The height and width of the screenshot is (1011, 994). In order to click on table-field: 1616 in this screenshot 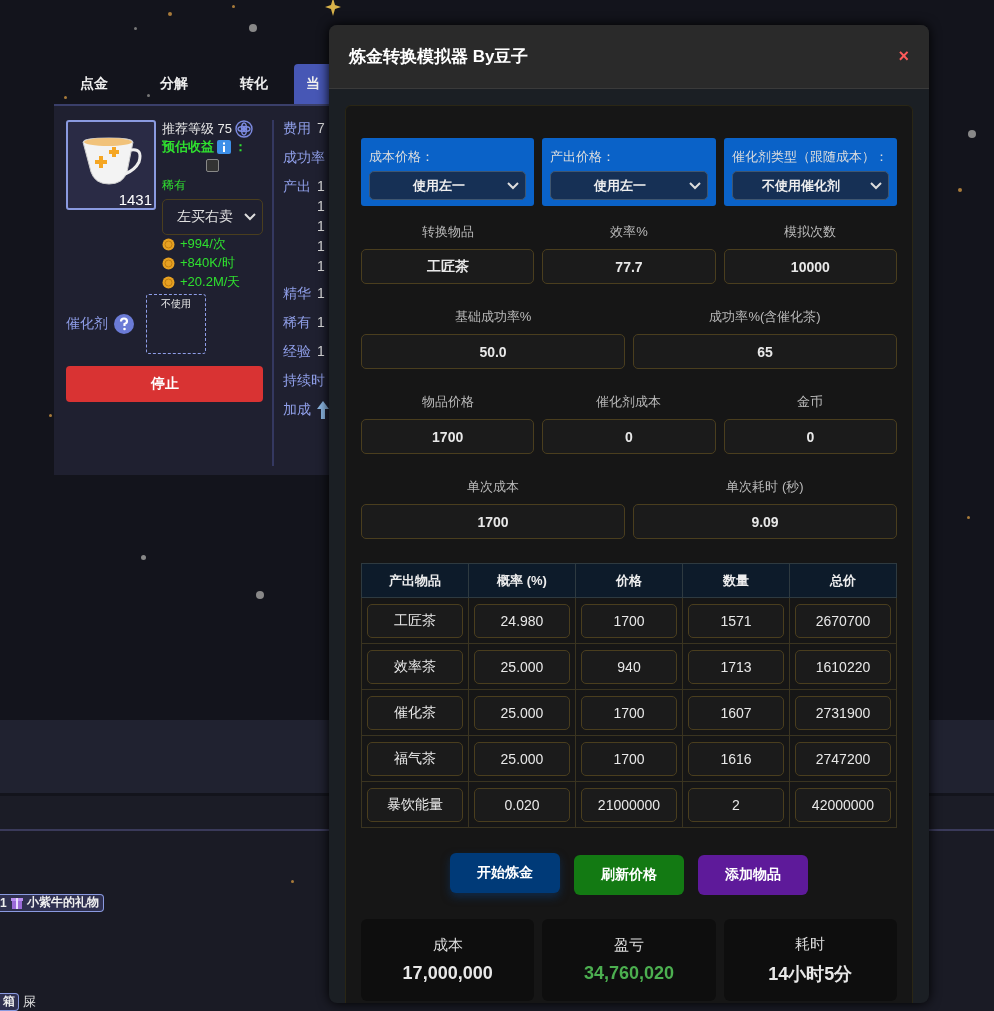, I will do `click(736, 758)`.